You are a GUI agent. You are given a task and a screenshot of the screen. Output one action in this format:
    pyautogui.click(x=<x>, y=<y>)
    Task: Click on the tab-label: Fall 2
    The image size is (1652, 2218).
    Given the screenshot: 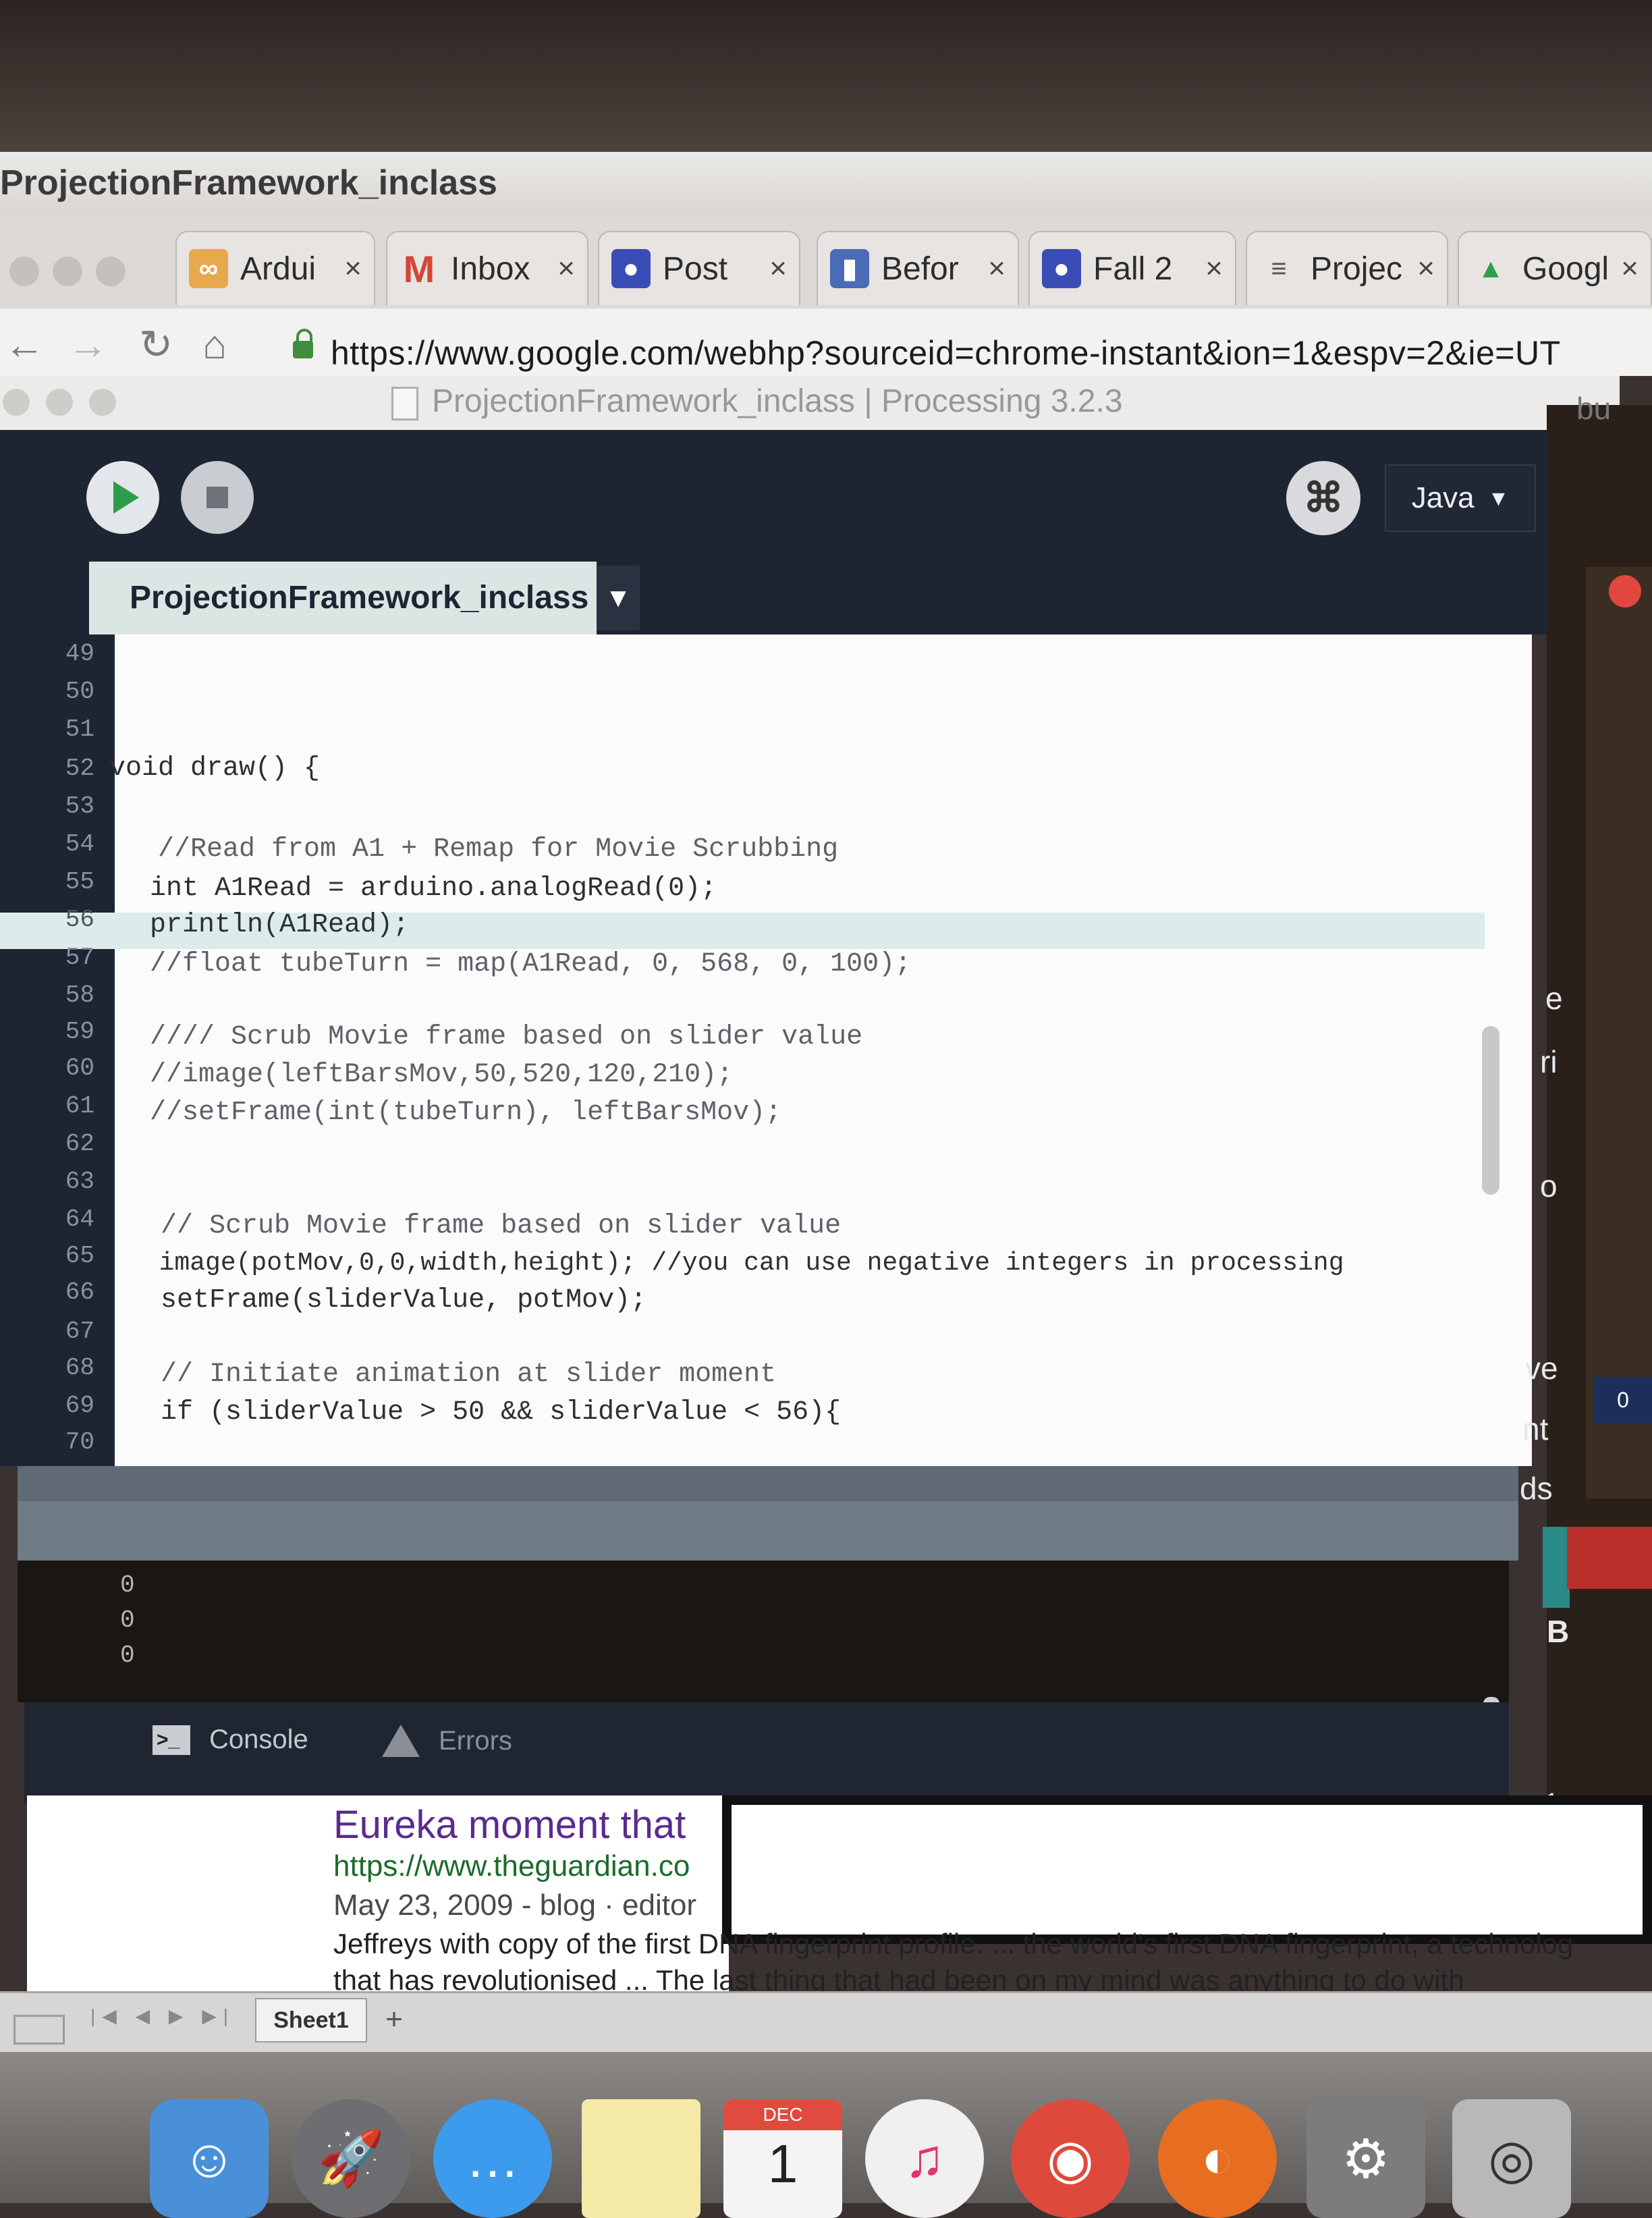 What is the action you would take?
    pyautogui.click(x=1133, y=269)
    